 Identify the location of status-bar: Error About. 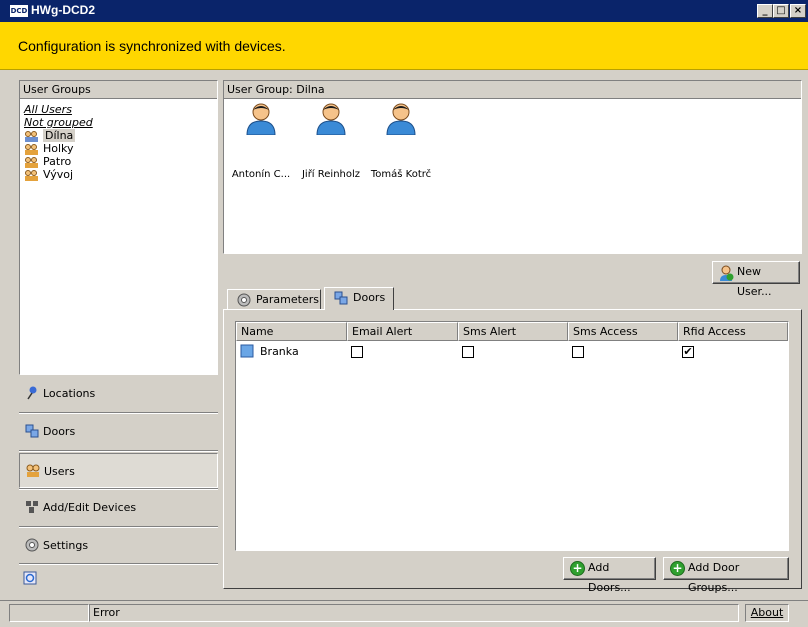
(404, 613).